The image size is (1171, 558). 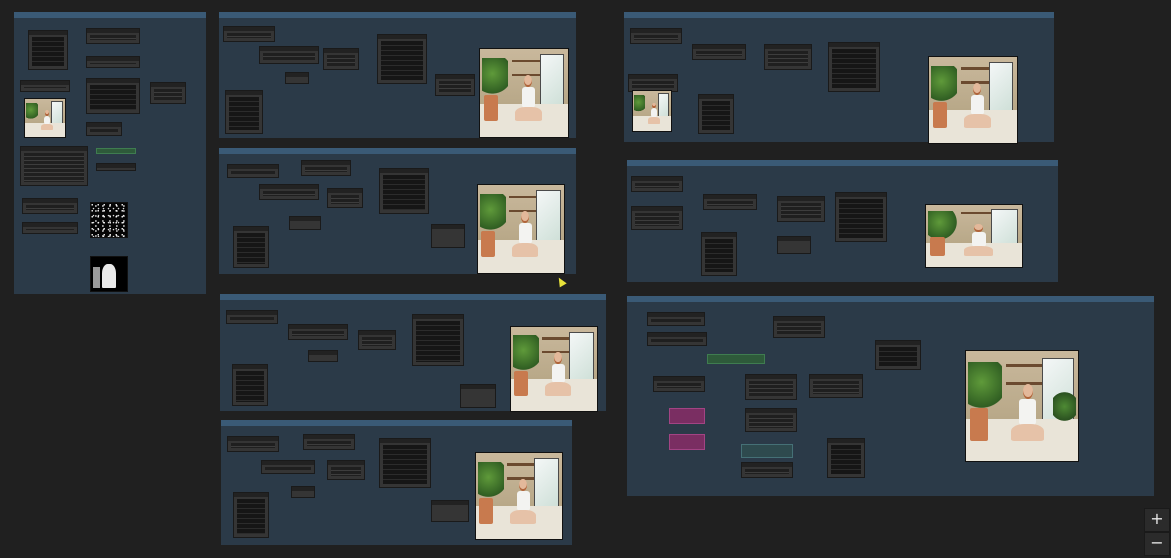 I want to click on controlnet-node, so click(x=736, y=359).